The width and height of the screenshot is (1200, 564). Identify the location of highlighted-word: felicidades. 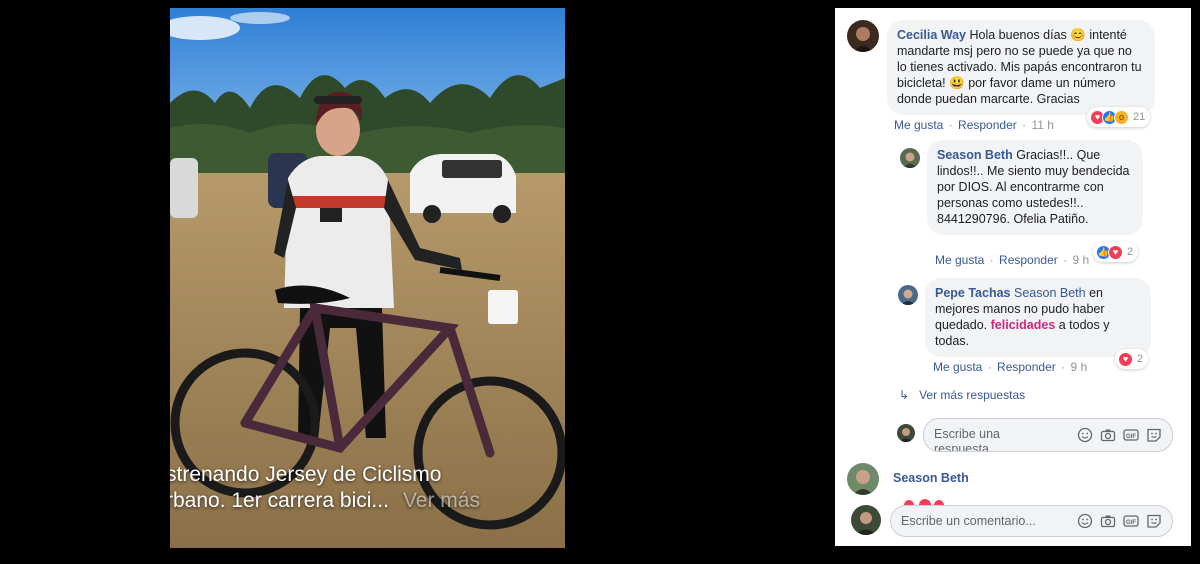
(1023, 325).